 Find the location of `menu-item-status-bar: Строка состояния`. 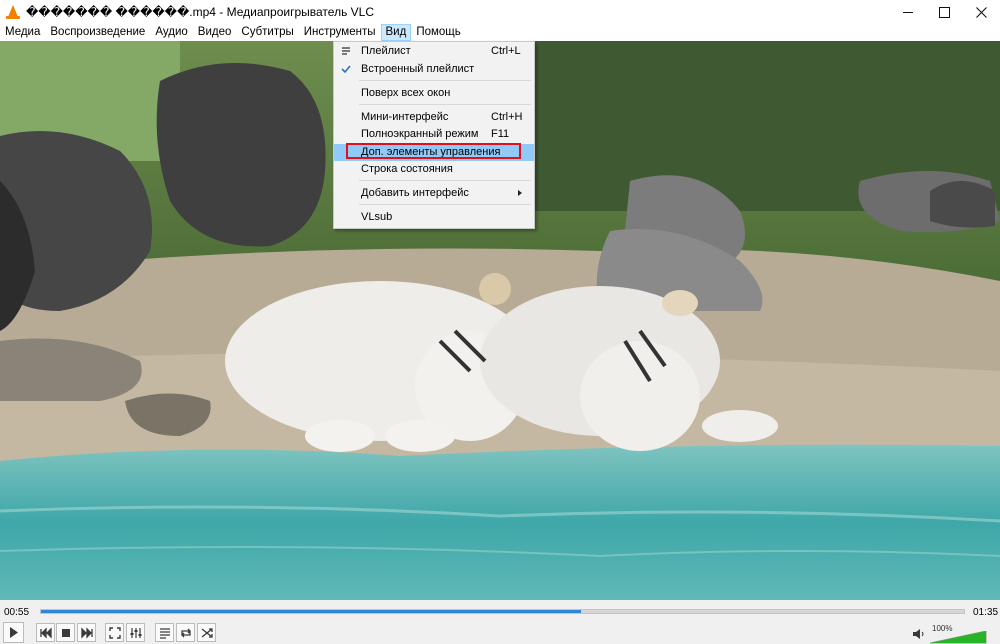

menu-item-status-bar: Строка состояния is located at coordinates (434, 169).